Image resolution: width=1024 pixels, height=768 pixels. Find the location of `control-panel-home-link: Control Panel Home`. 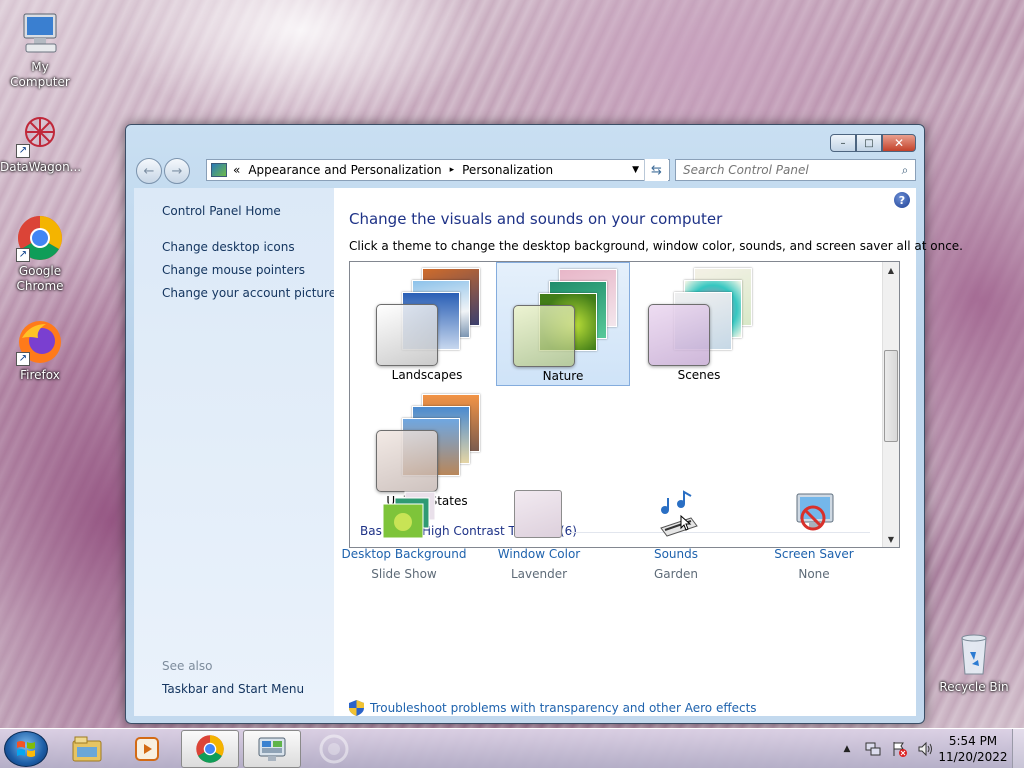

control-panel-home-link: Control Panel Home is located at coordinates (221, 211).